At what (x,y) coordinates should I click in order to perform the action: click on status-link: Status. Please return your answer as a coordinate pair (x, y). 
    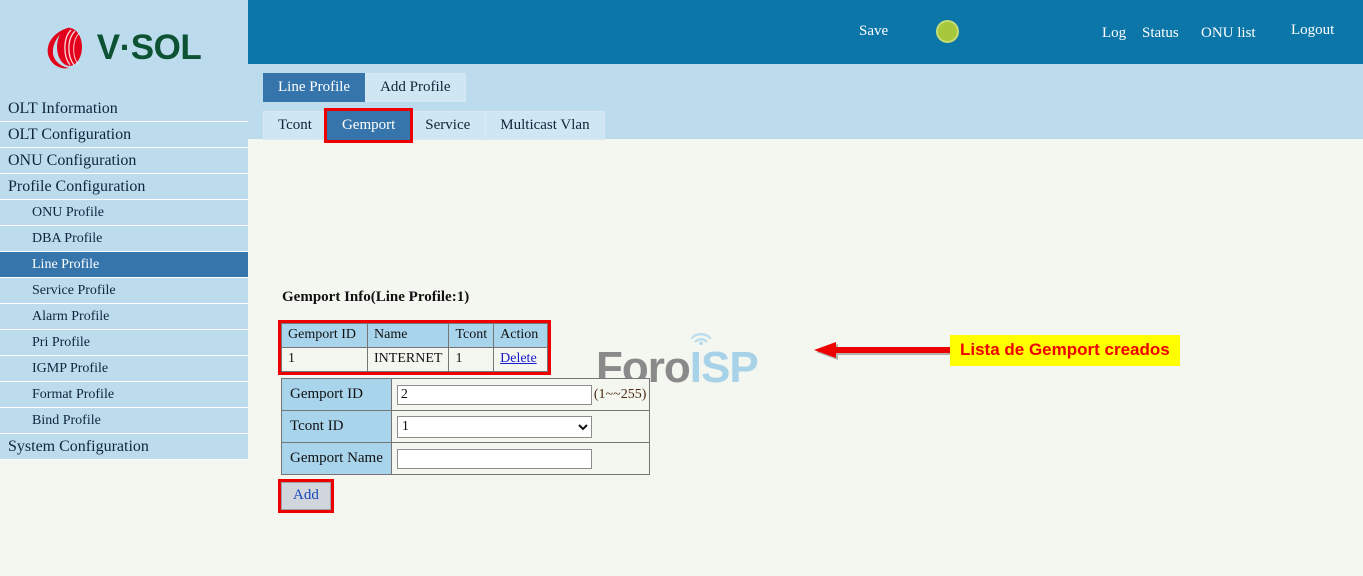
    Looking at the image, I should click on (1160, 33).